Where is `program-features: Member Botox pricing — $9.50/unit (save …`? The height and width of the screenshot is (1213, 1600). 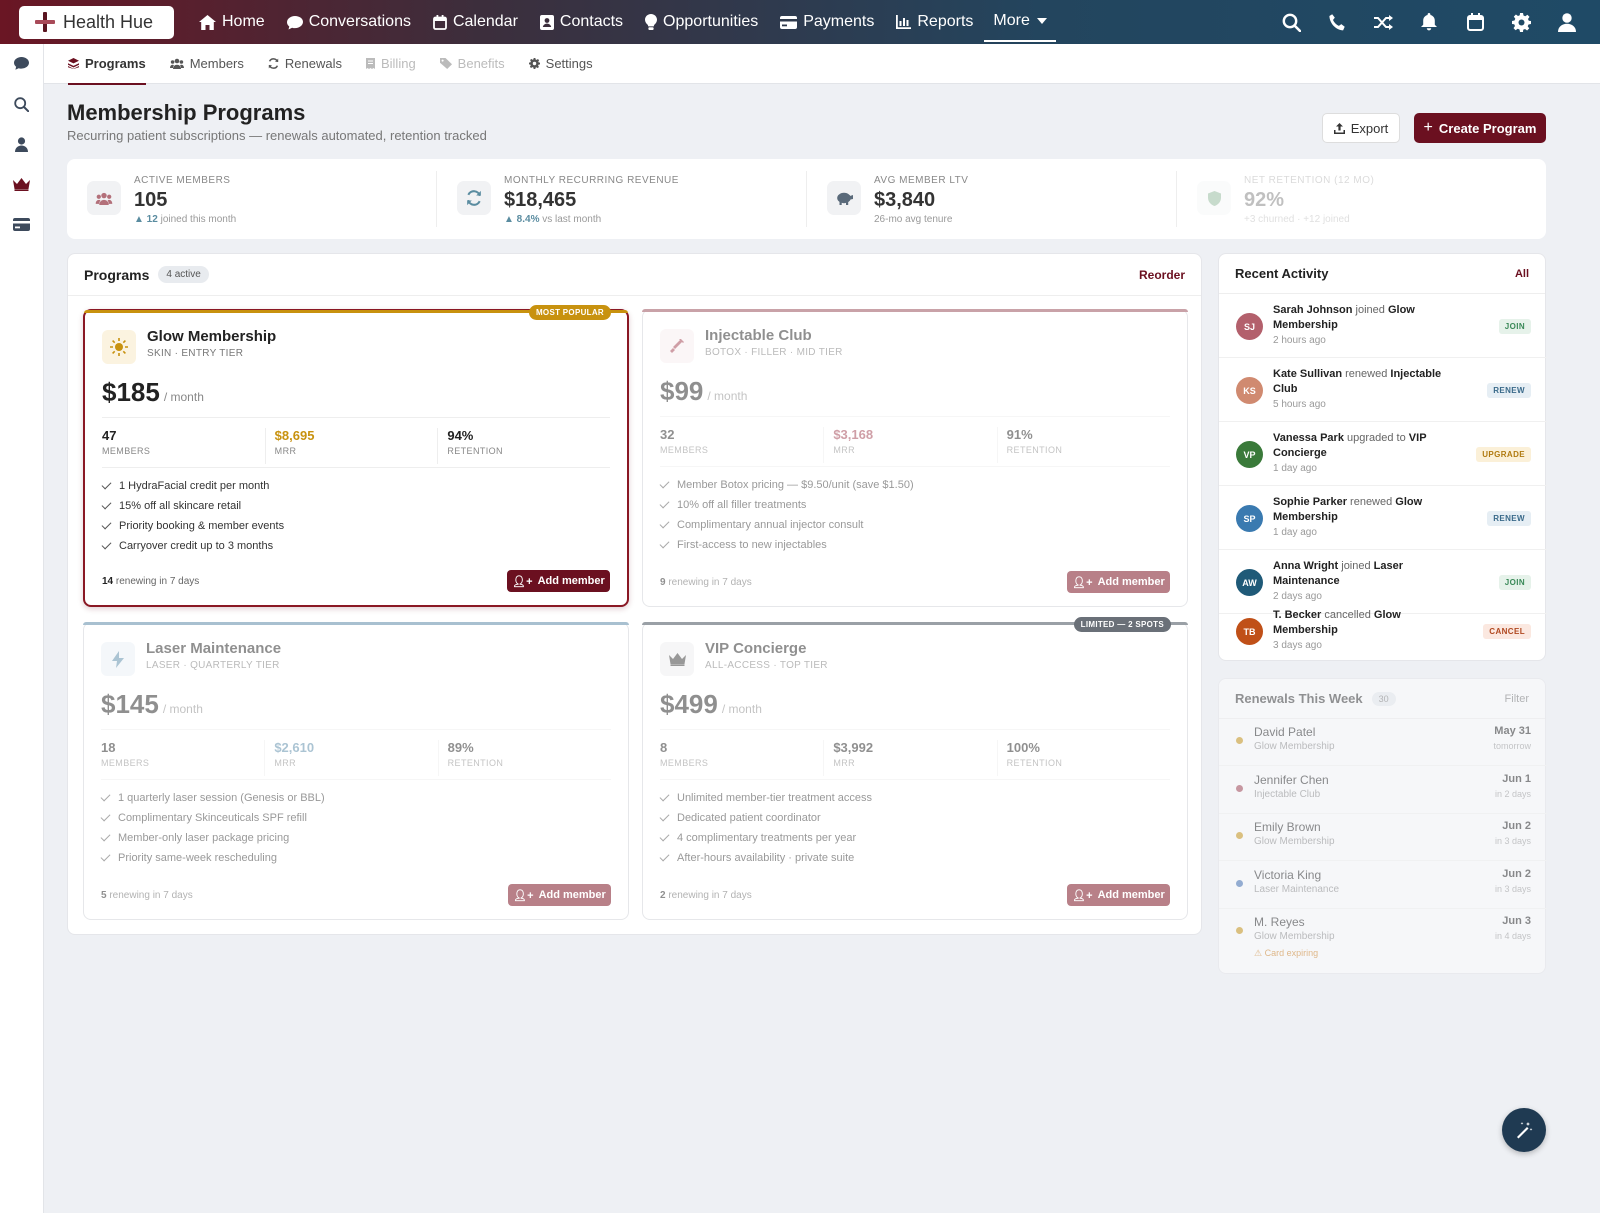 program-features: Member Botox pricing — $9.50/unit (save … is located at coordinates (786, 515).